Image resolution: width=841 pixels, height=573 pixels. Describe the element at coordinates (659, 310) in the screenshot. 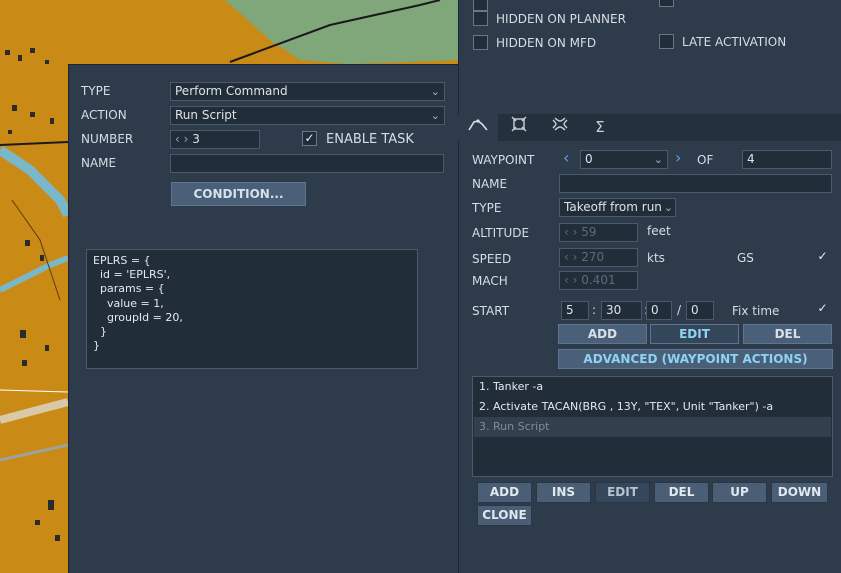

I see `start-min-field: 0` at that location.